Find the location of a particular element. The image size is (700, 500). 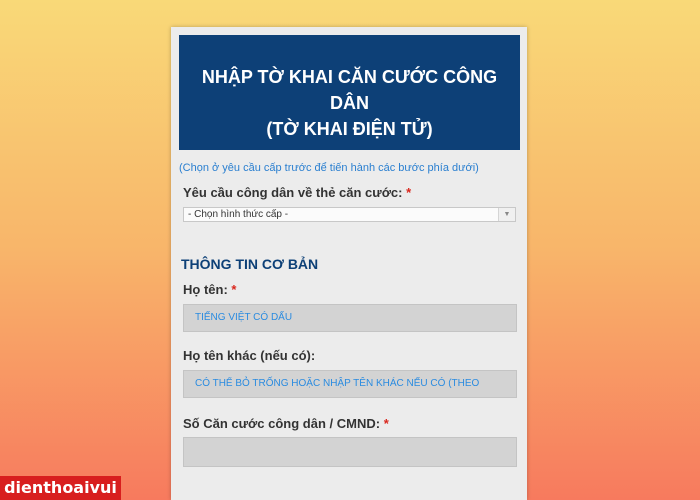

id-number-label: Số Căn cước công dân / CMND: * is located at coordinates (286, 423).